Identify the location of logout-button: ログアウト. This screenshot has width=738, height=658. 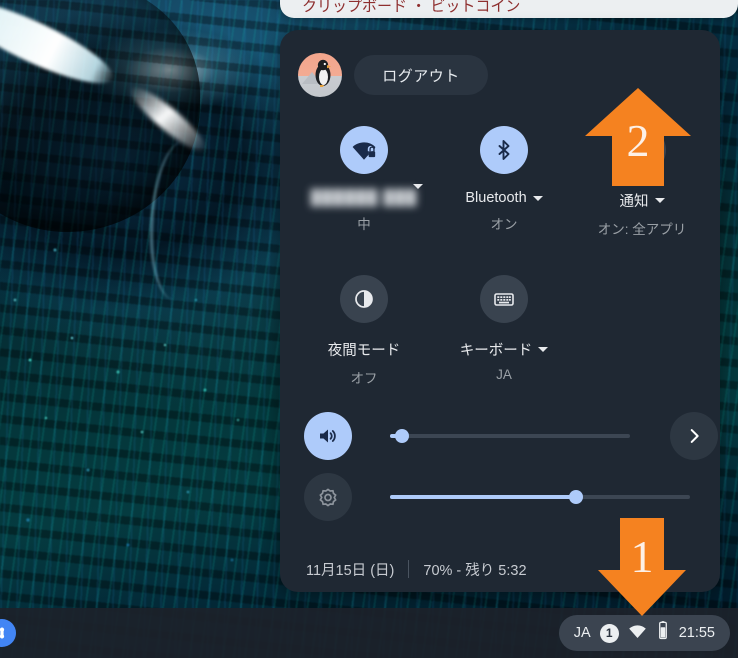
(421, 75).